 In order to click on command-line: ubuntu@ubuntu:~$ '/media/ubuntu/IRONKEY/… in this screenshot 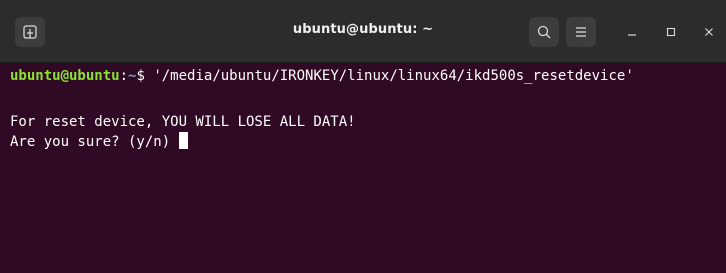, I will do `click(322, 76)`.